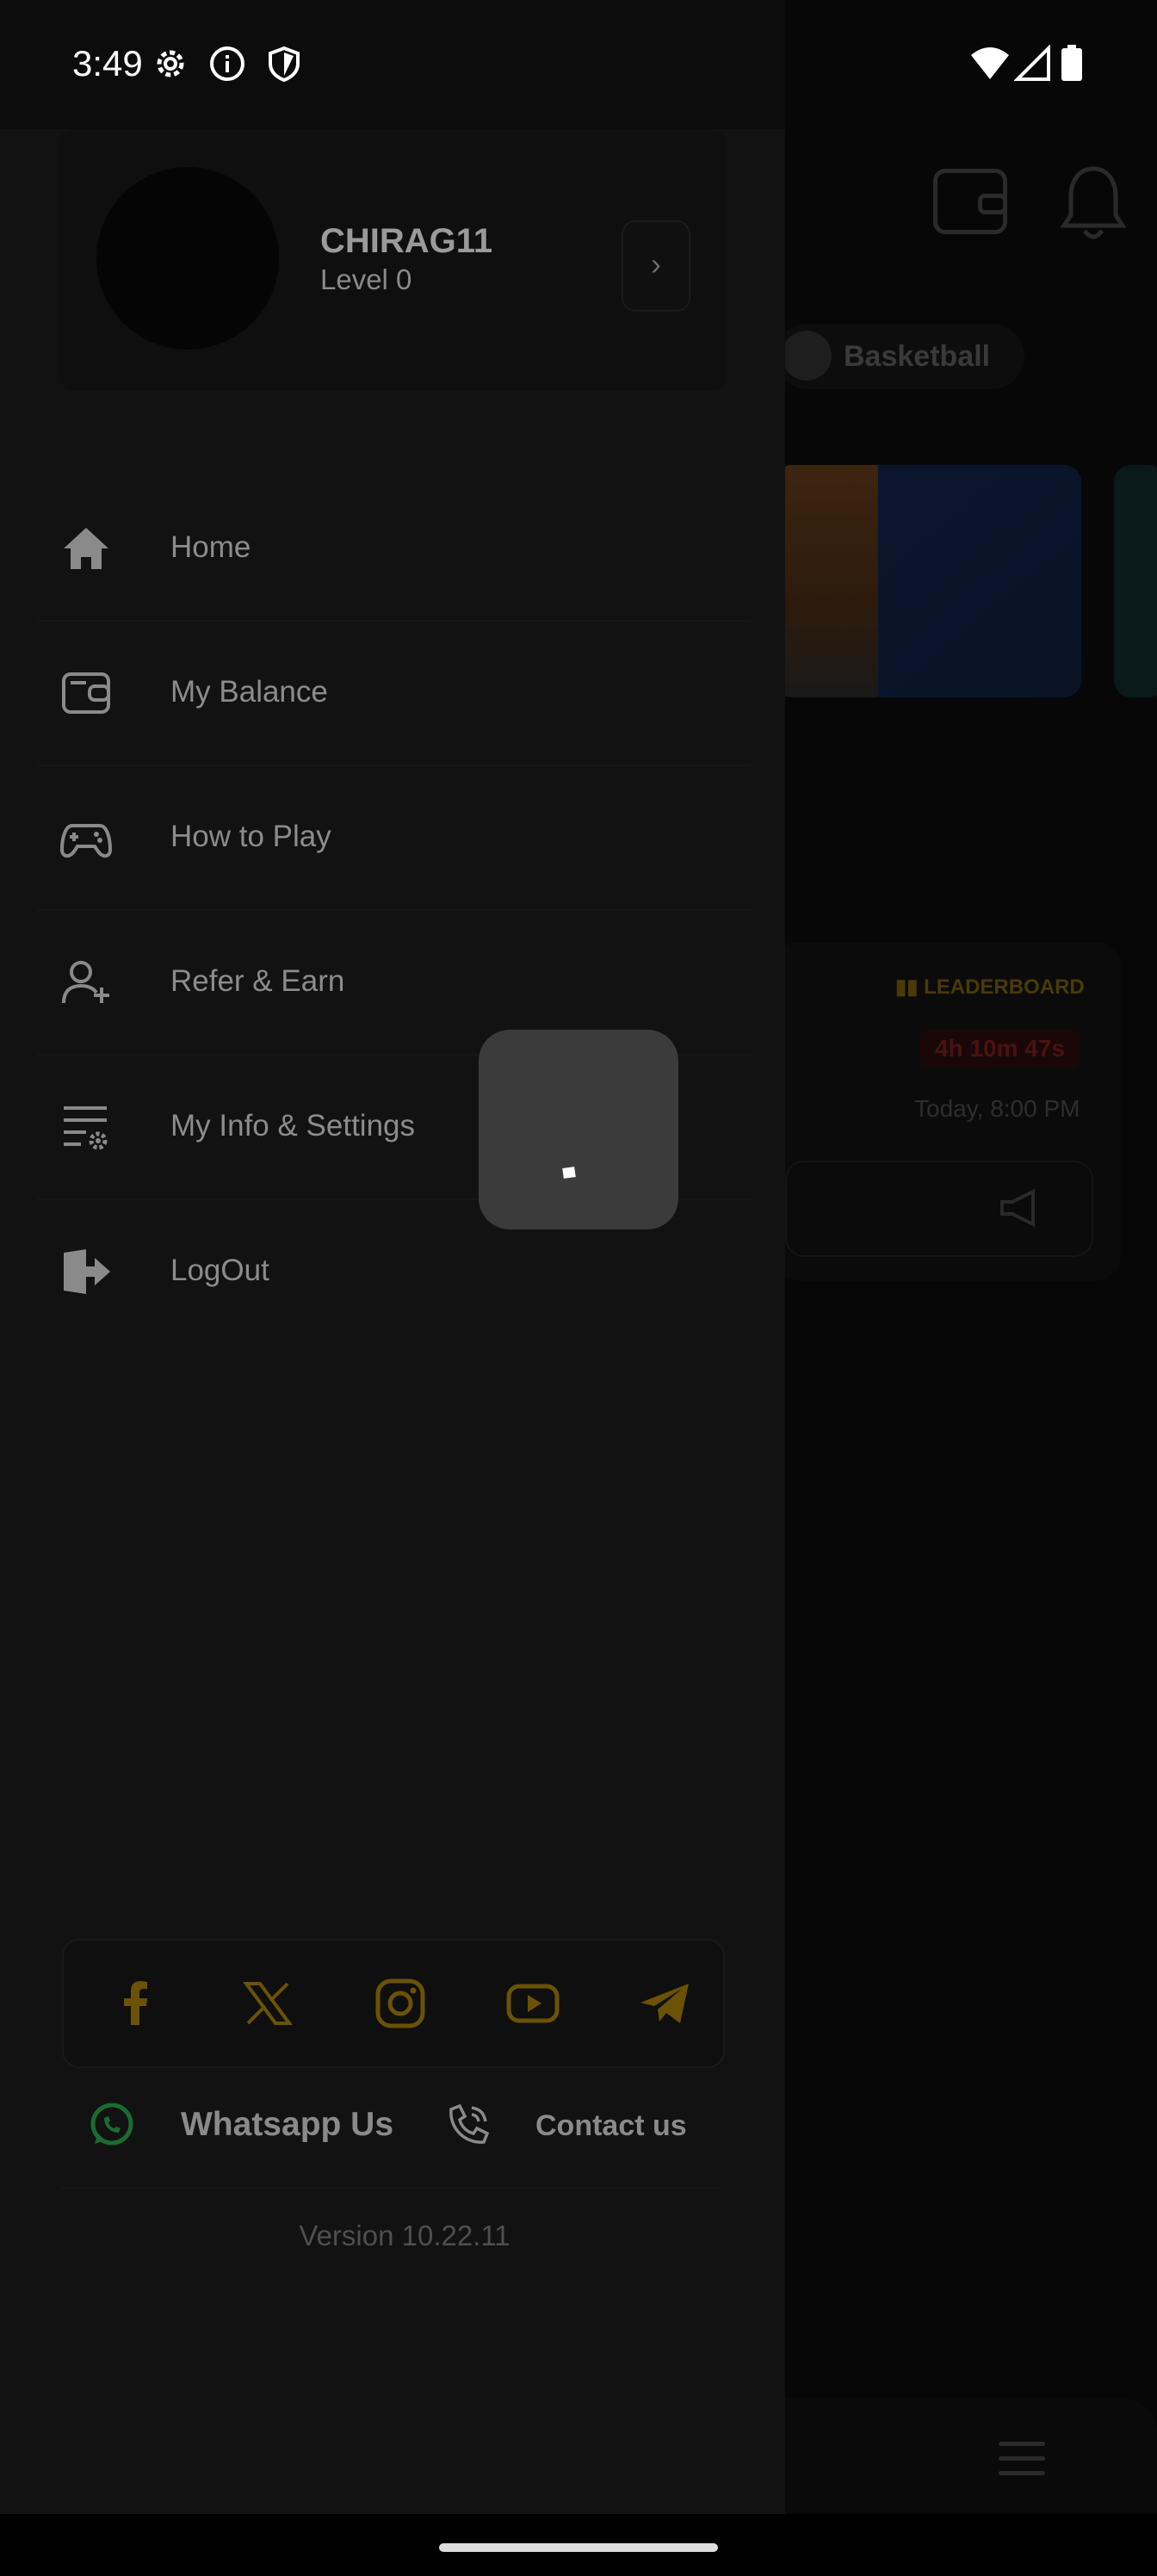 The height and width of the screenshot is (2576, 1157). What do you see at coordinates (997, 1109) in the screenshot?
I see `match-time: Today, 8:00 PM` at bounding box center [997, 1109].